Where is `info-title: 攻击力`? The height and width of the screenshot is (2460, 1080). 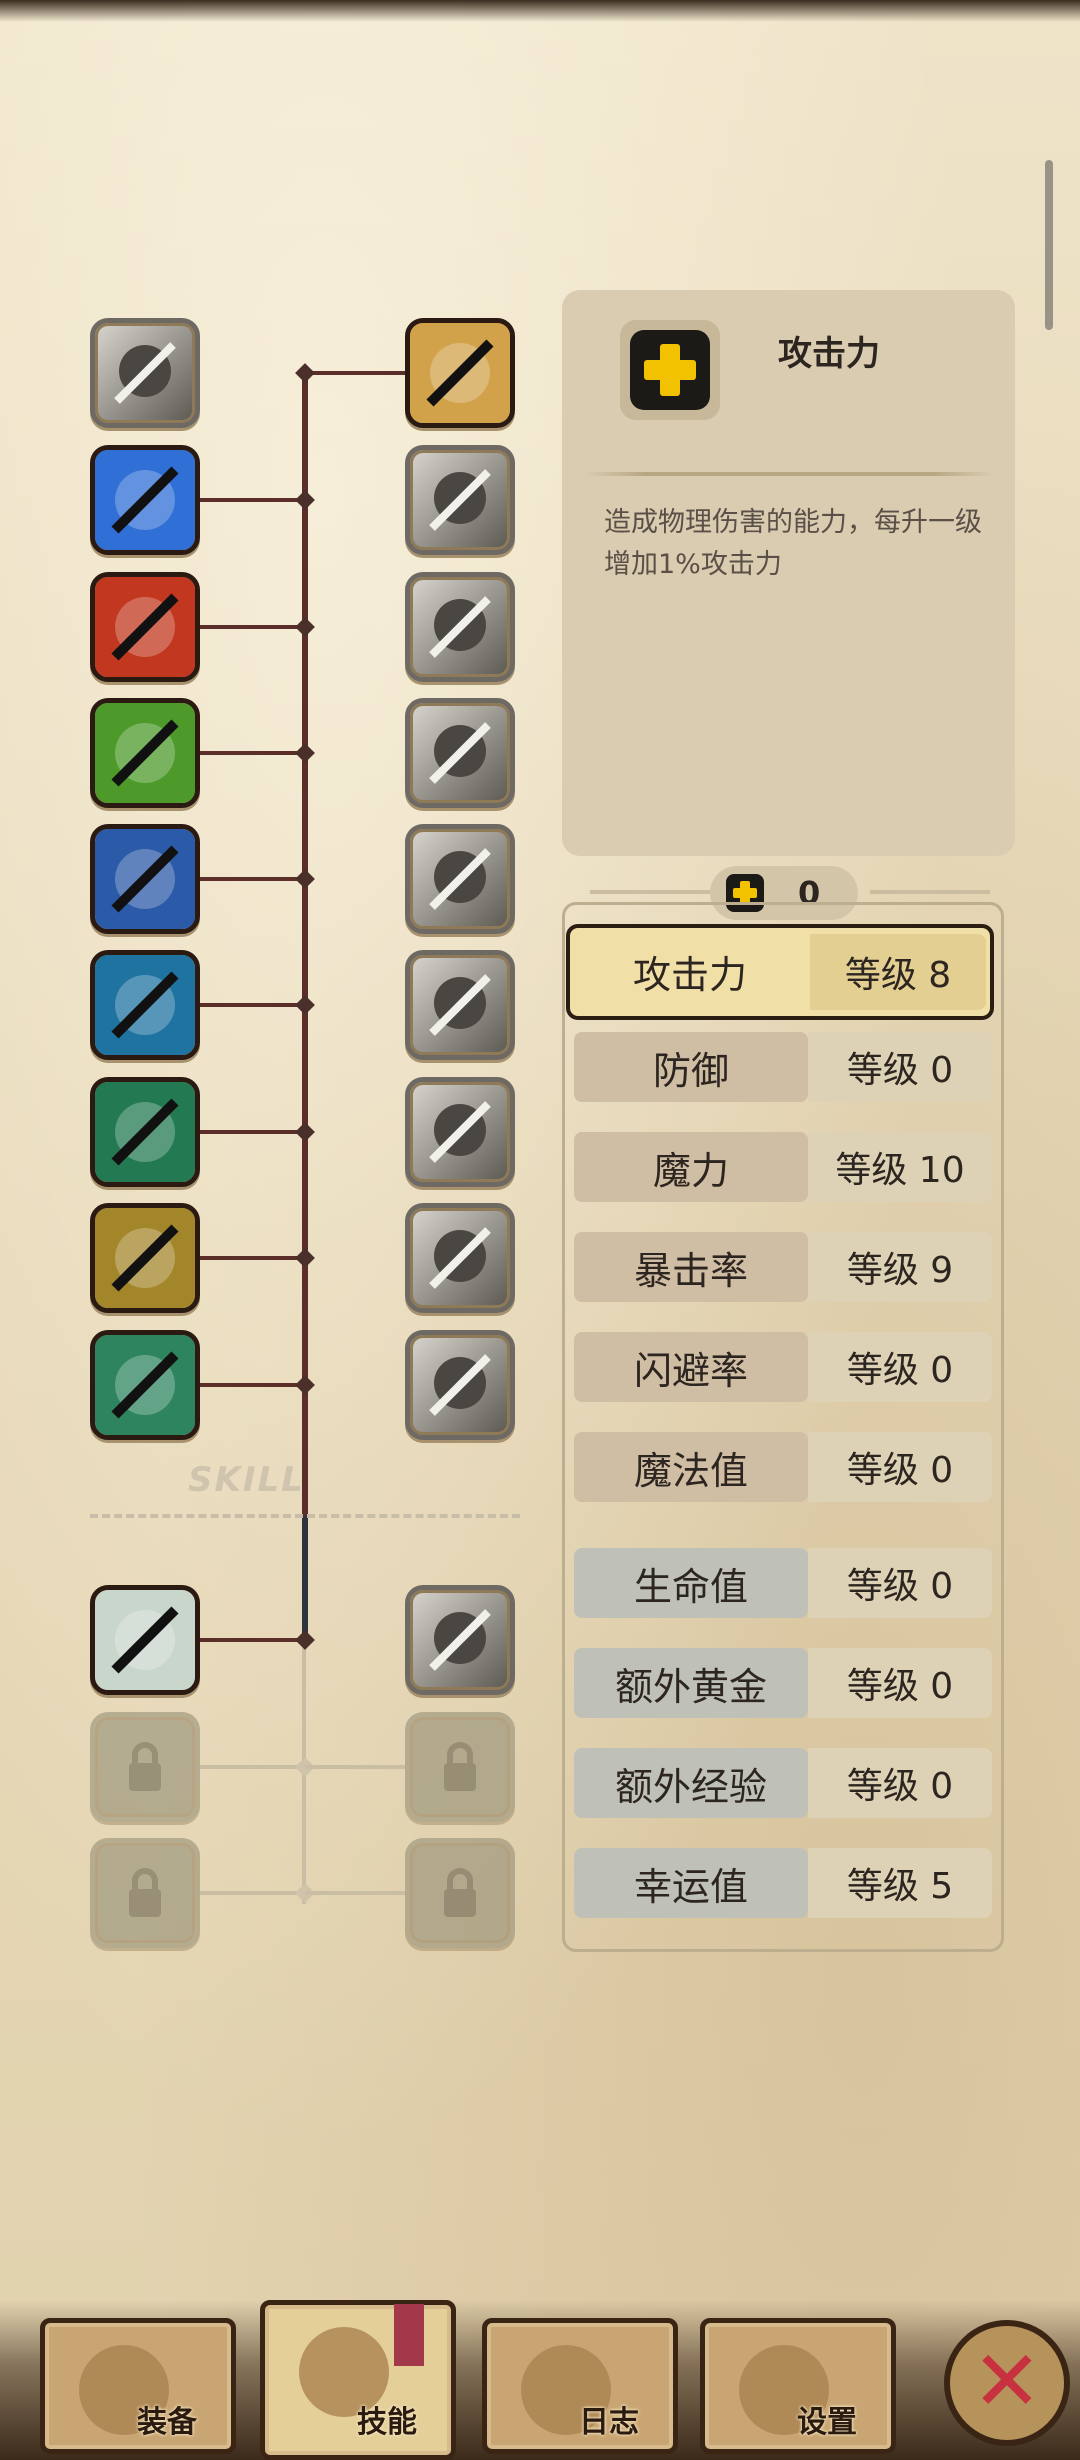
info-title: 攻击力 is located at coordinates (829, 354).